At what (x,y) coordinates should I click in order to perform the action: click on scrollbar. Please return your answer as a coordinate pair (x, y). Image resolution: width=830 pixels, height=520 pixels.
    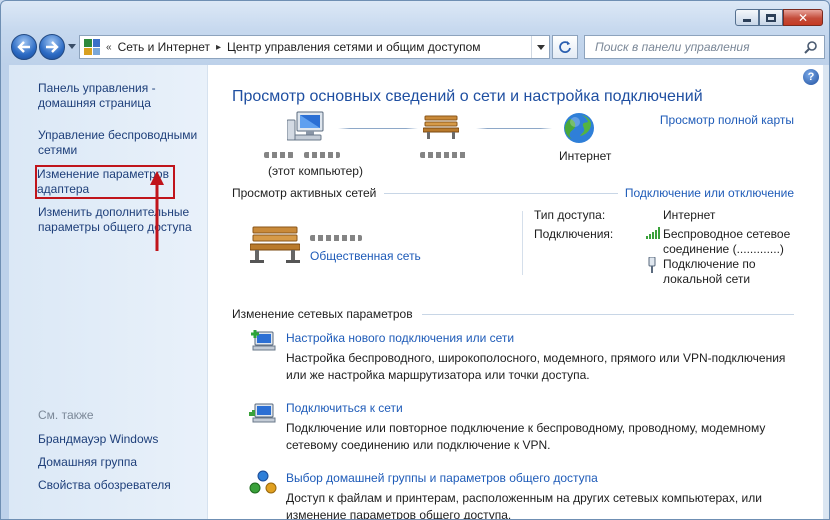
    Looking at the image, I should click on (826, 292).